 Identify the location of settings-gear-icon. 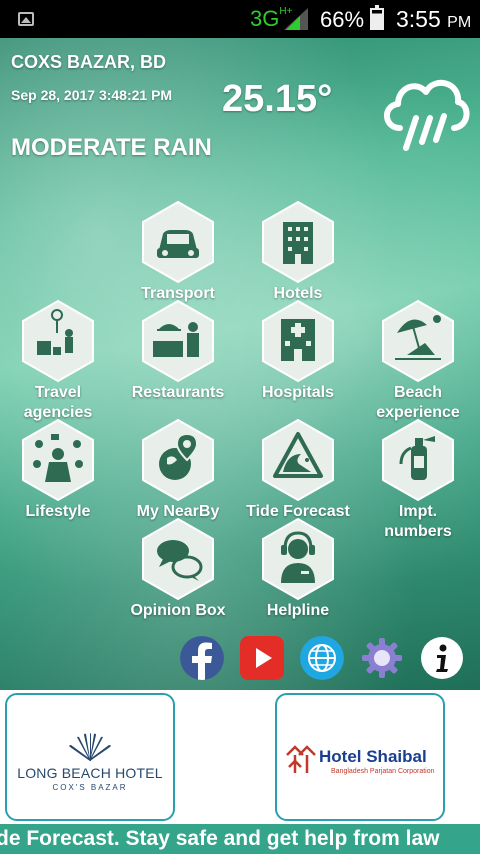
(382, 658).